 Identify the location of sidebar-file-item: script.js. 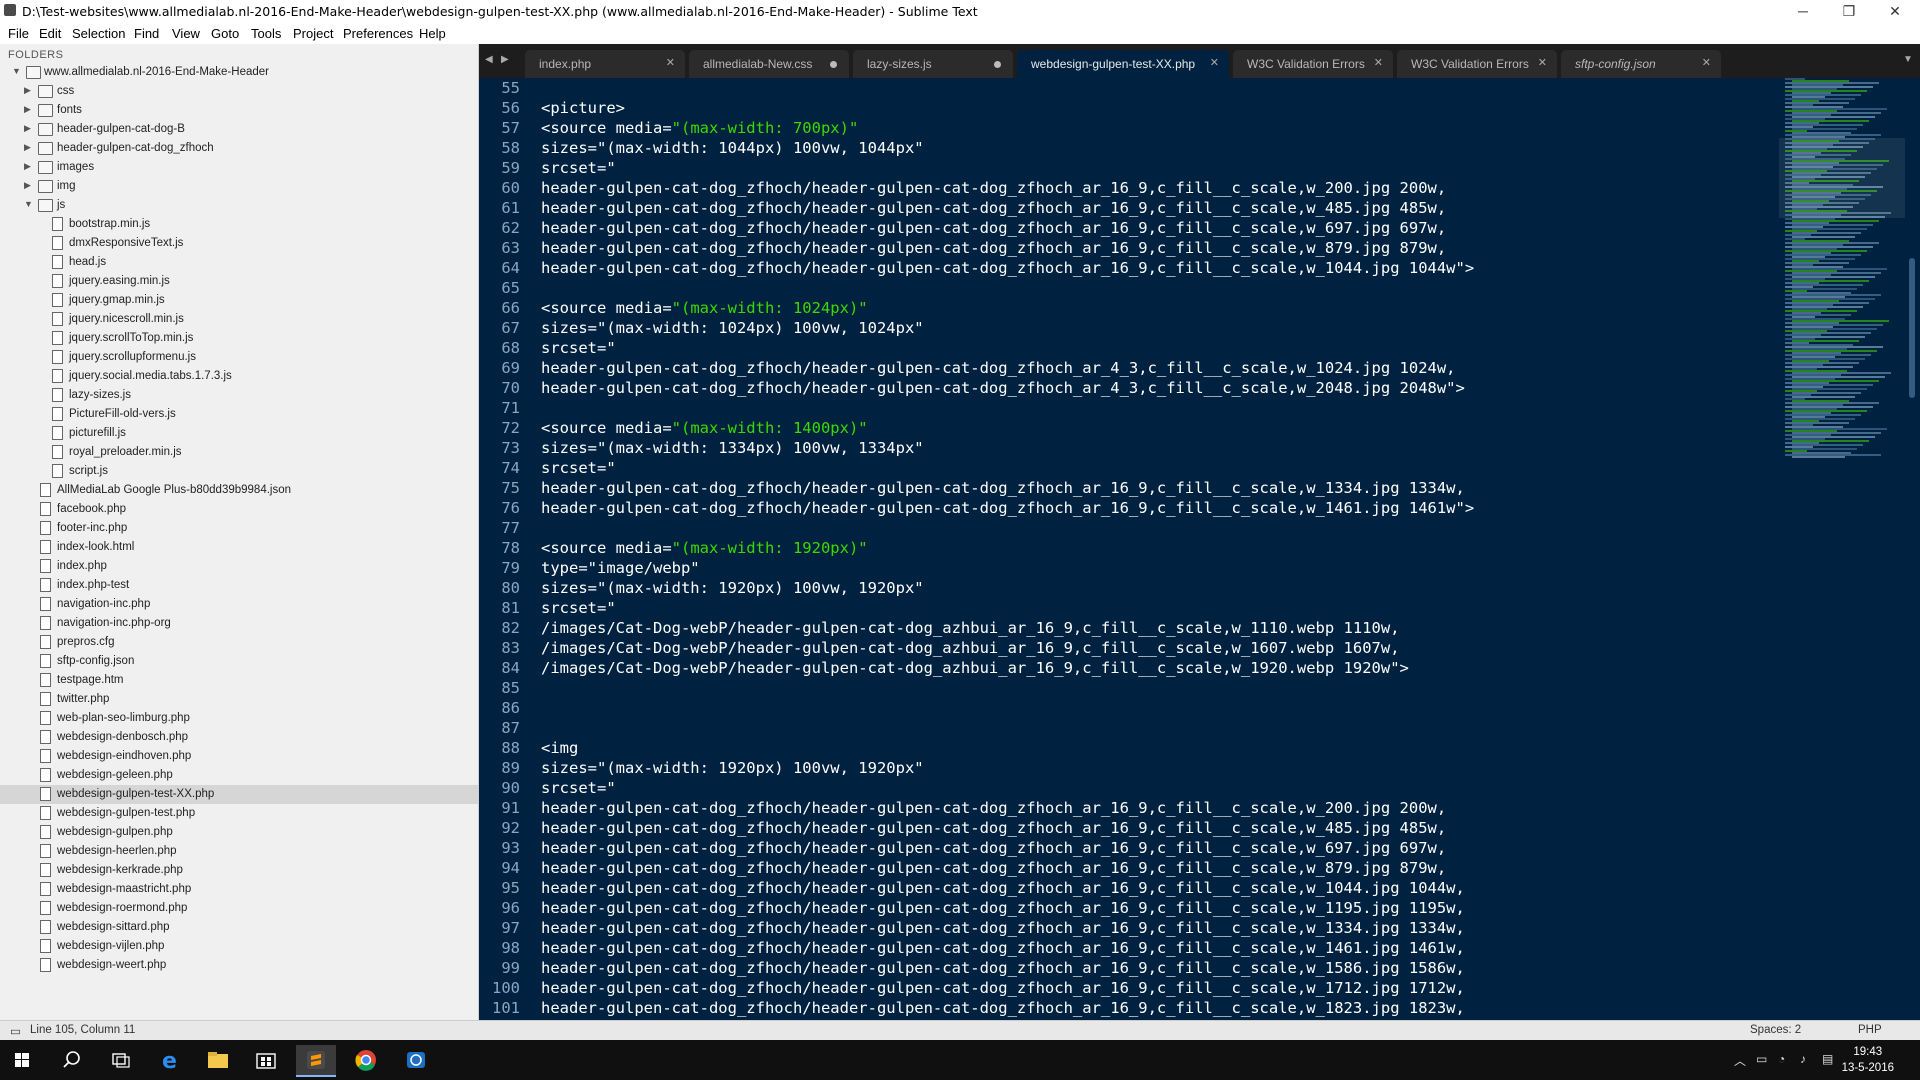
(239, 471).